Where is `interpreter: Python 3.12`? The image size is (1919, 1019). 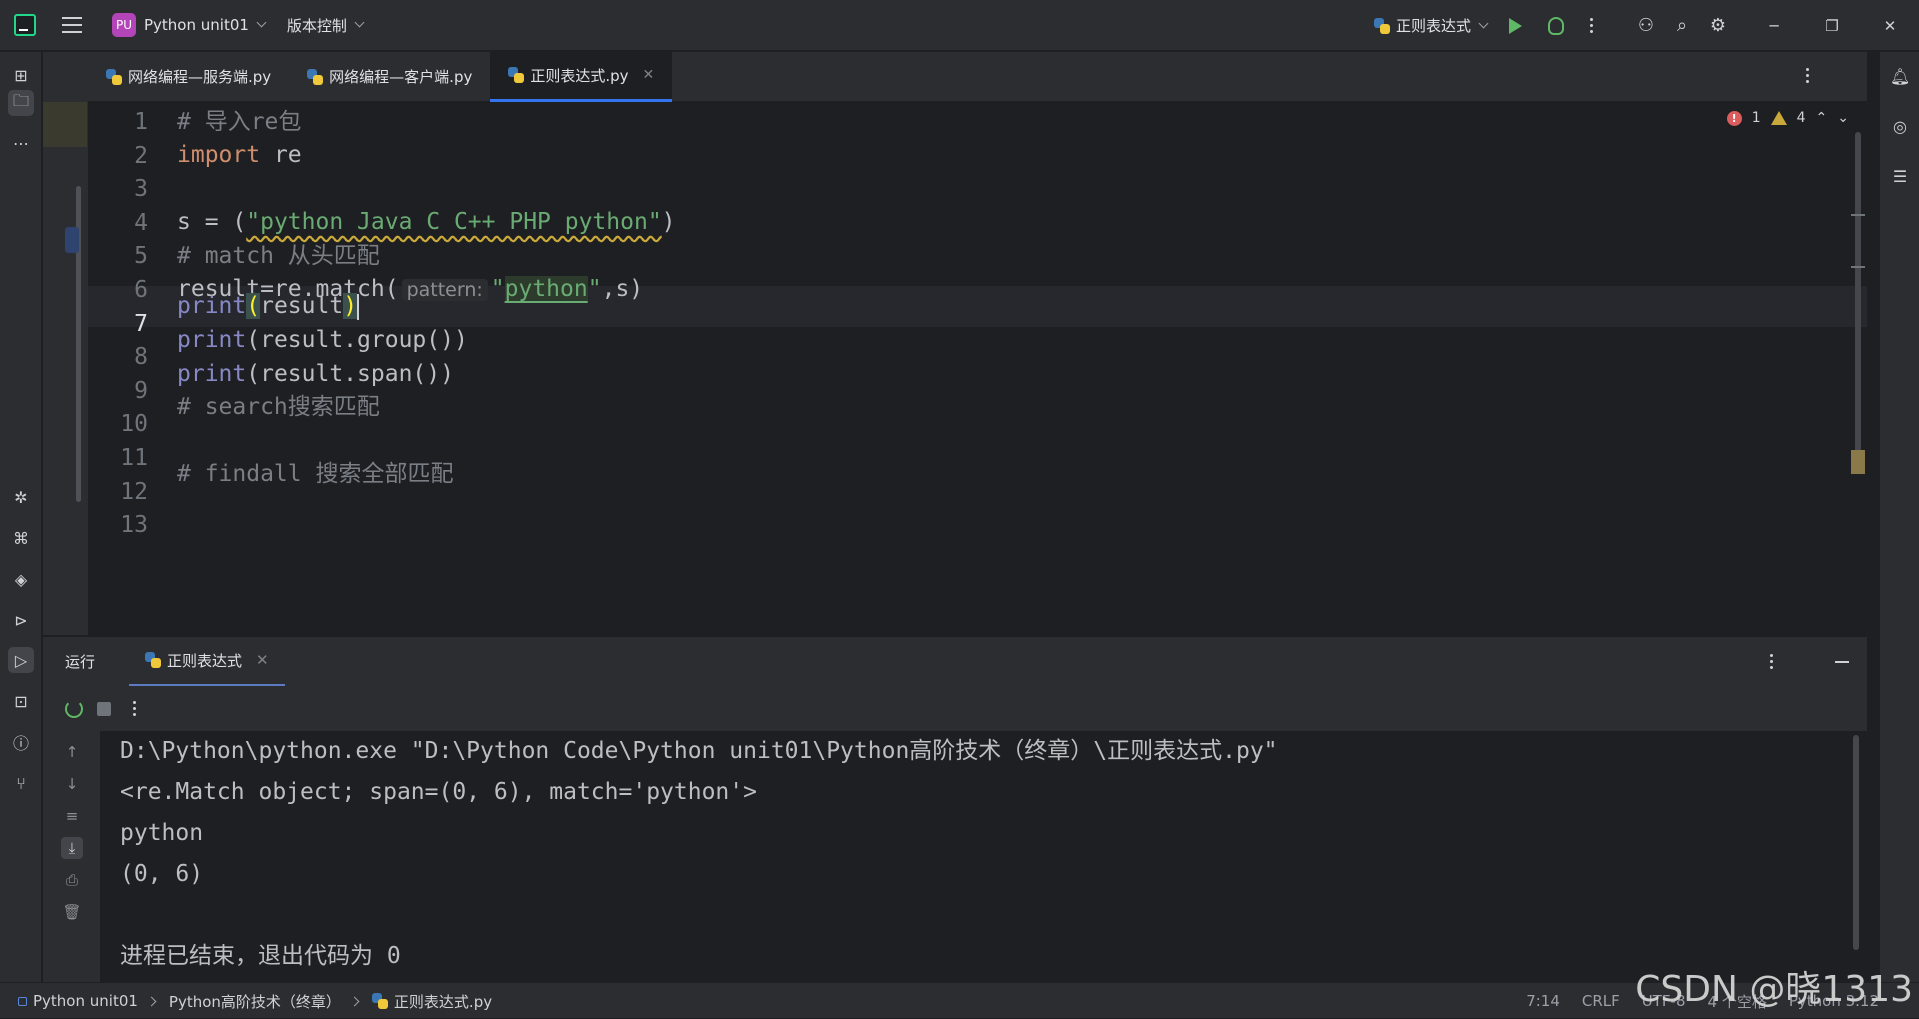
interpreter: Python 3.12 is located at coordinates (1834, 1001).